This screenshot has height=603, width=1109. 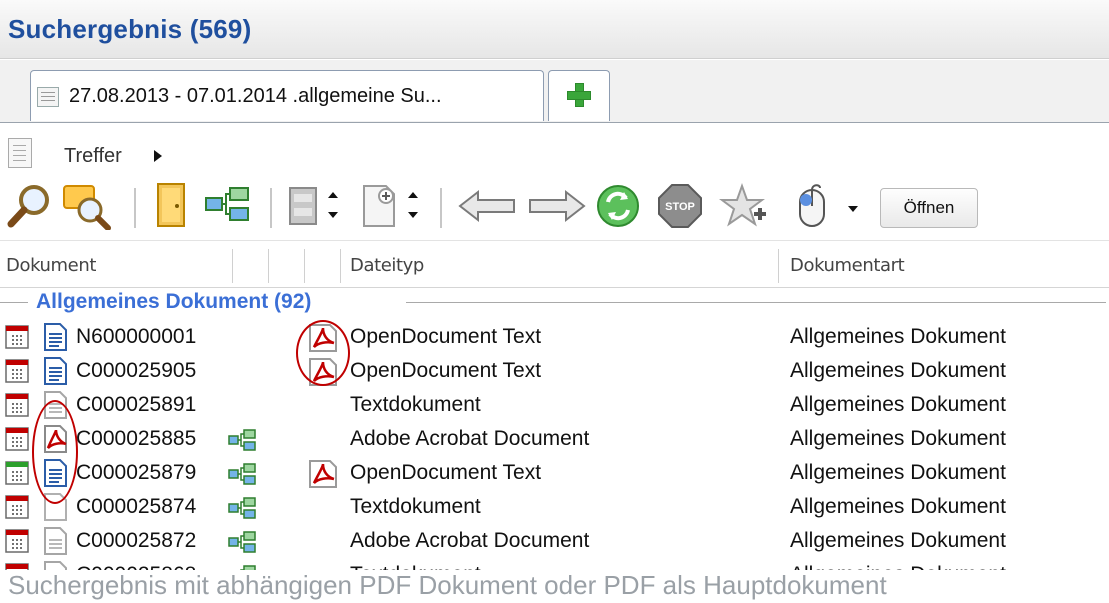 I want to click on cabinet-icon, so click(x=316, y=206).